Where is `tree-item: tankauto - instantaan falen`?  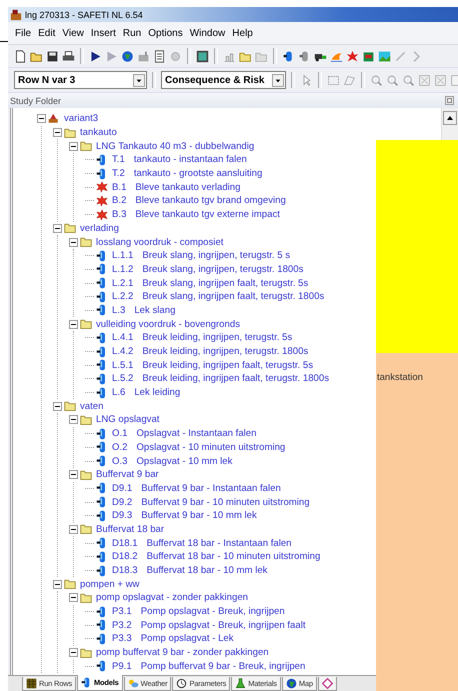
tree-item: tankauto - instantaan falen is located at coordinates (190, 160).